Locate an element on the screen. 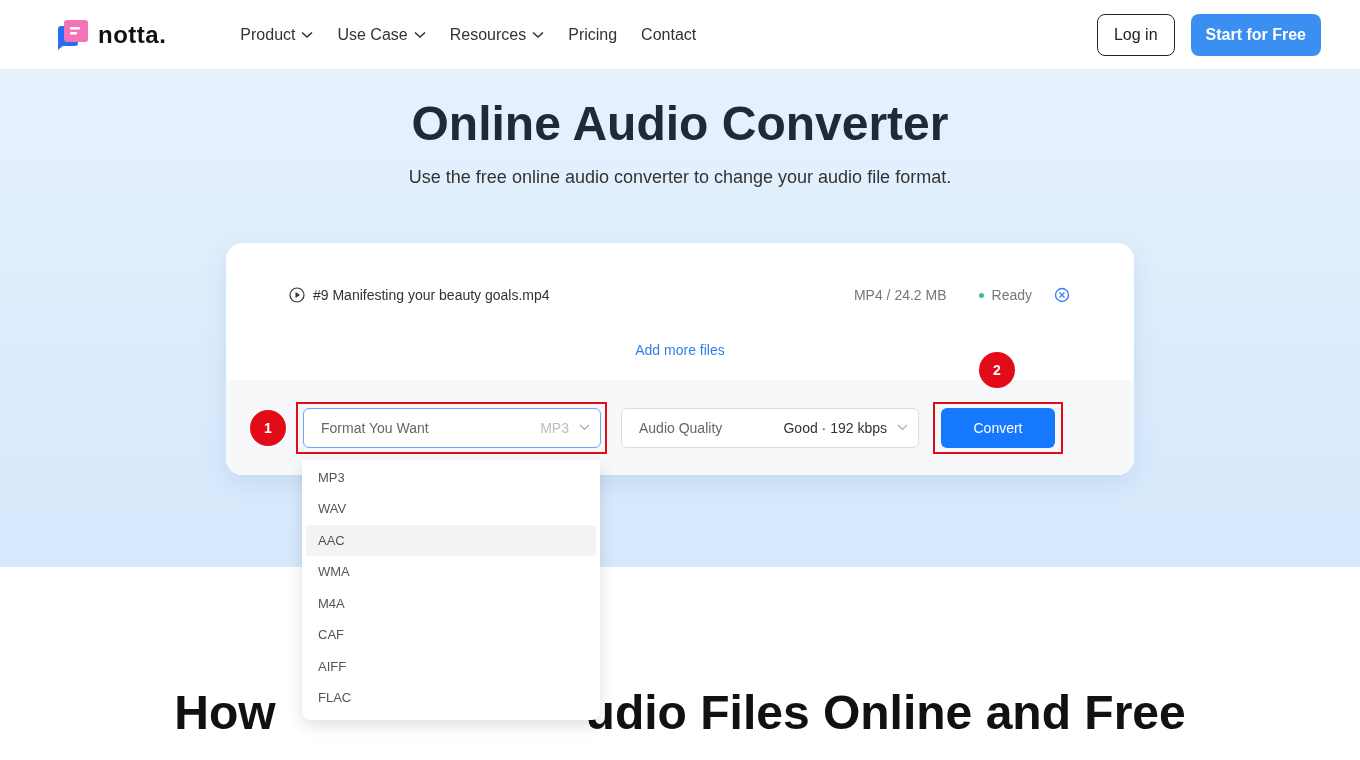  nav-link: Product is located at coordinates (277, 34).